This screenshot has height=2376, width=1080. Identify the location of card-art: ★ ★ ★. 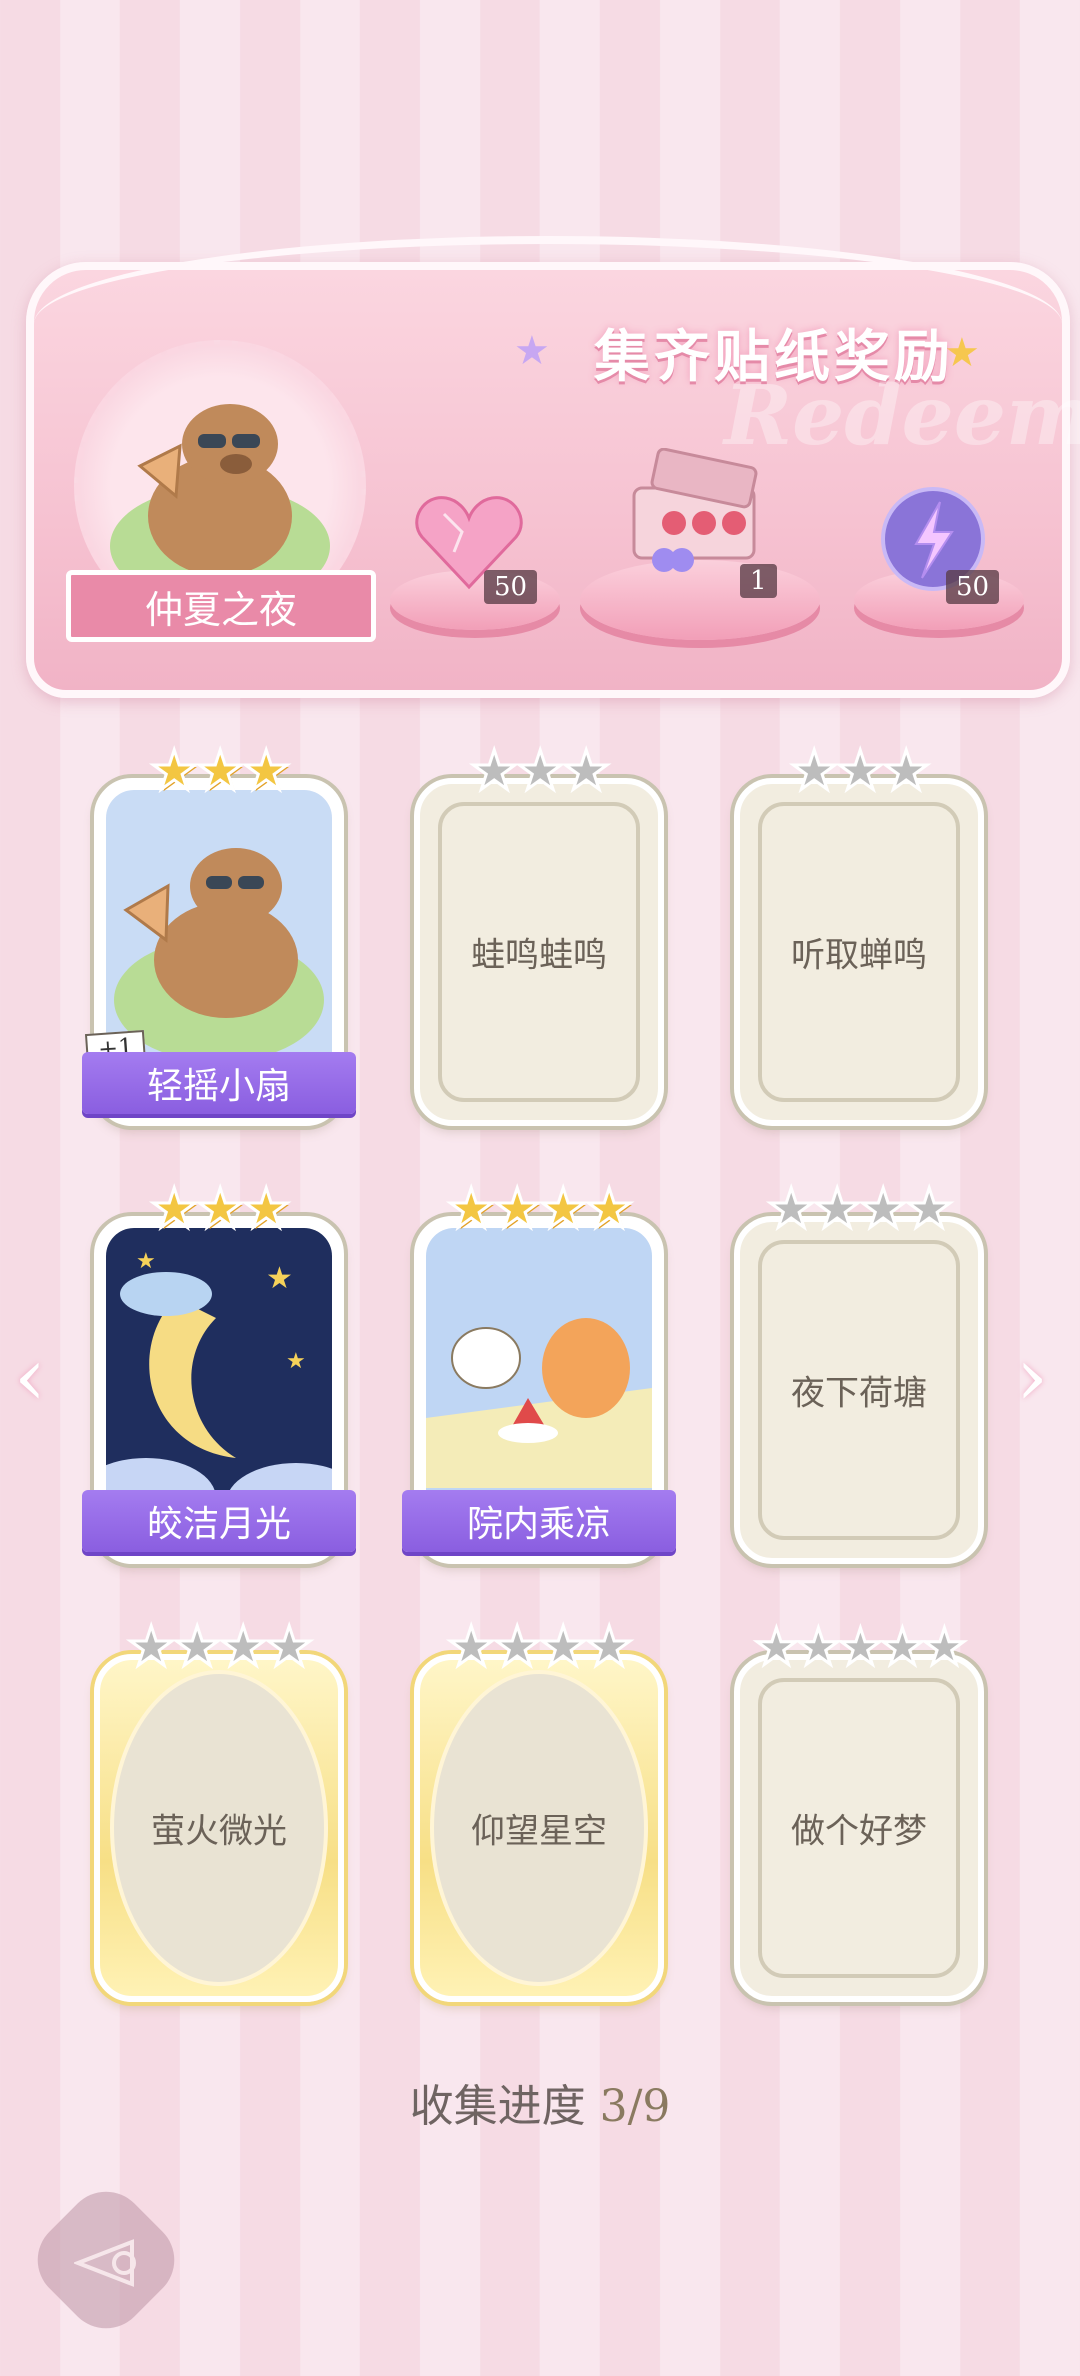
(219, 1374).